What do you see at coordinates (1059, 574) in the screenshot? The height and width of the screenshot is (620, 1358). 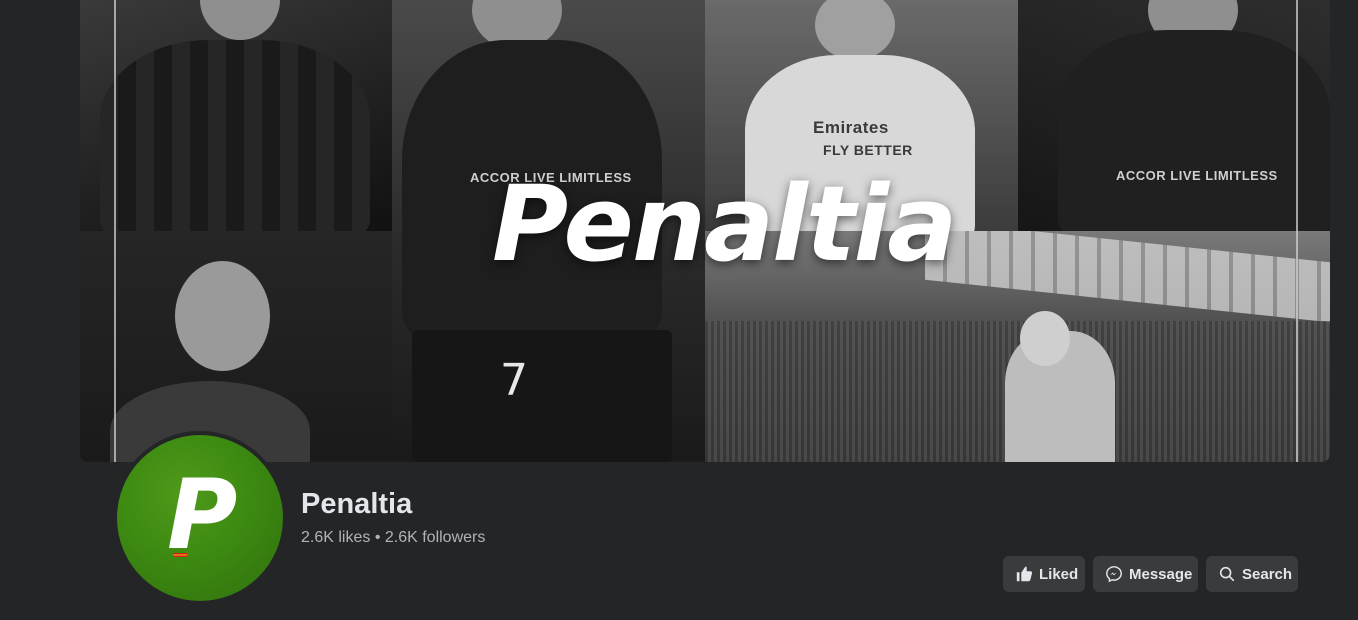 I see `liked-label: Liked` at bounding box center [1059, 574].